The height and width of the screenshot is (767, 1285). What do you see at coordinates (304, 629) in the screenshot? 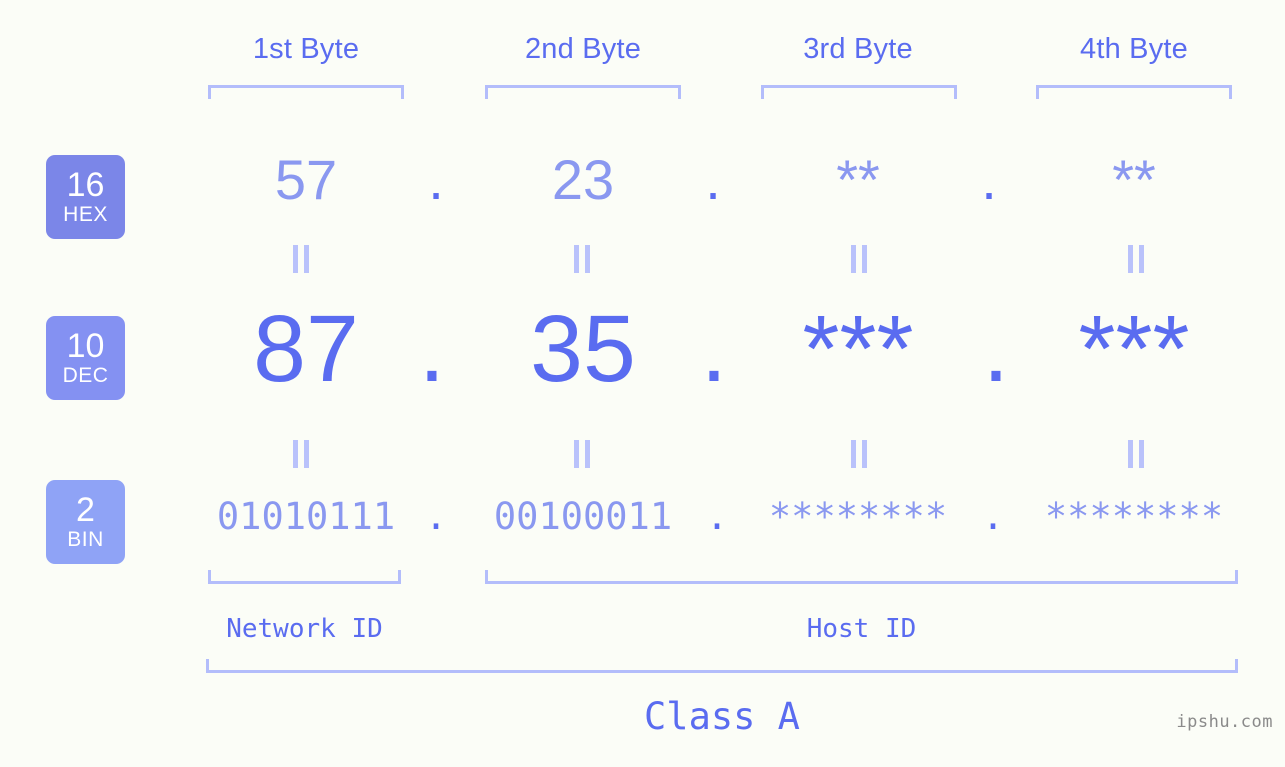
I see `network-id-label: Network ID` at bounding box center [304, 629].